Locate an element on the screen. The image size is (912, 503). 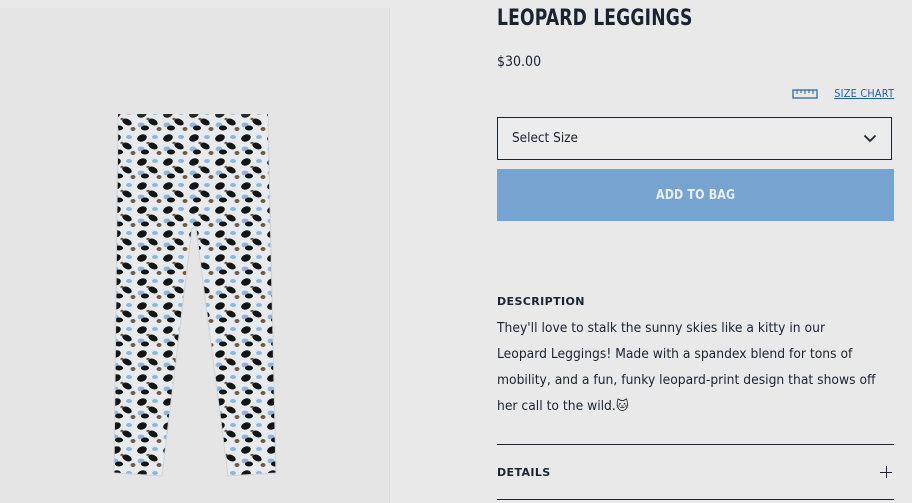
size-select: Select Size is located at coordinates (694, 138).